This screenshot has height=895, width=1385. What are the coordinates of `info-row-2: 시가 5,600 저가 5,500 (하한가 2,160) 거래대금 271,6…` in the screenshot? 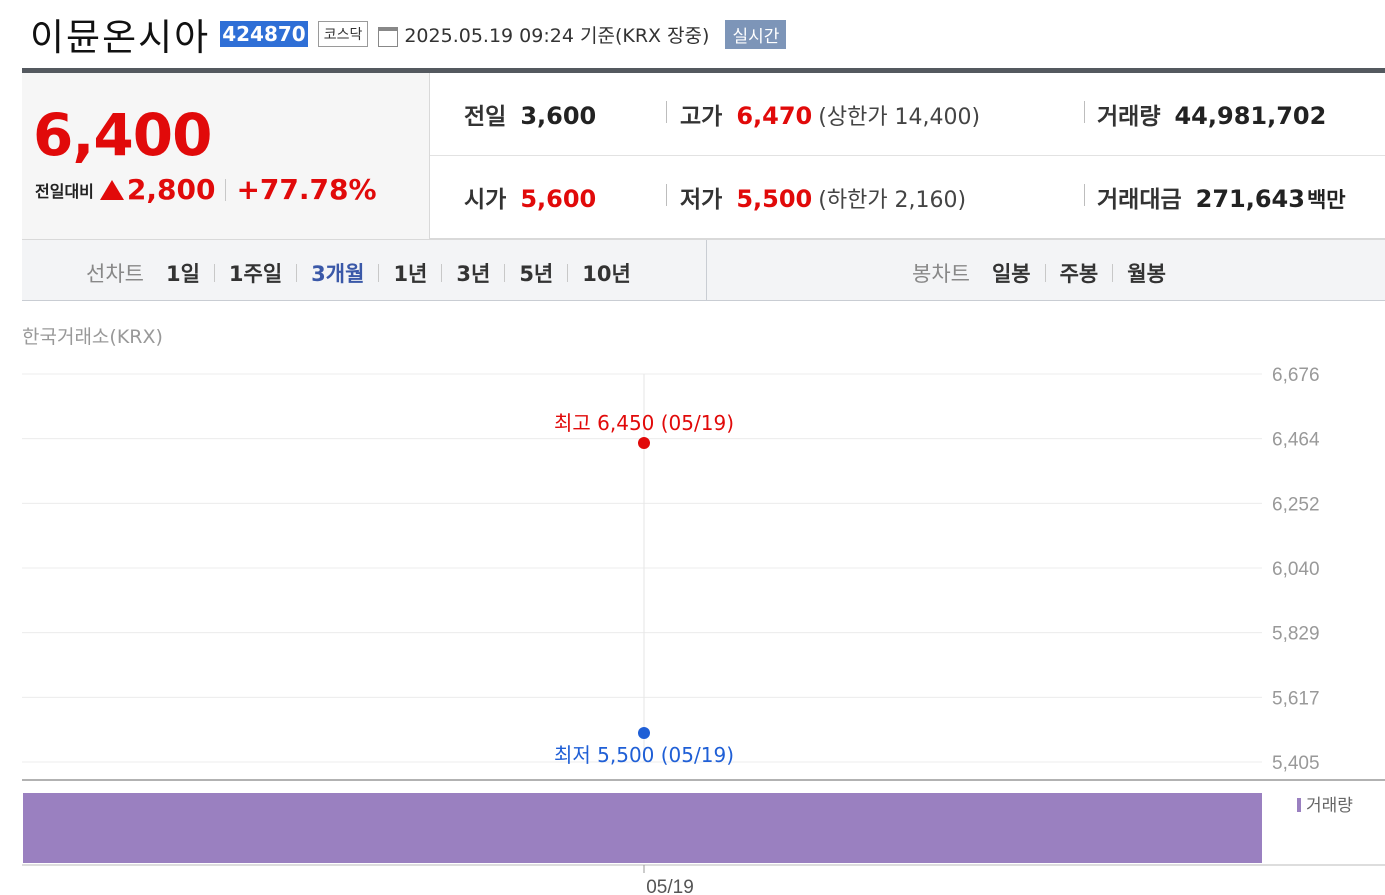 It's located at (907, 197).